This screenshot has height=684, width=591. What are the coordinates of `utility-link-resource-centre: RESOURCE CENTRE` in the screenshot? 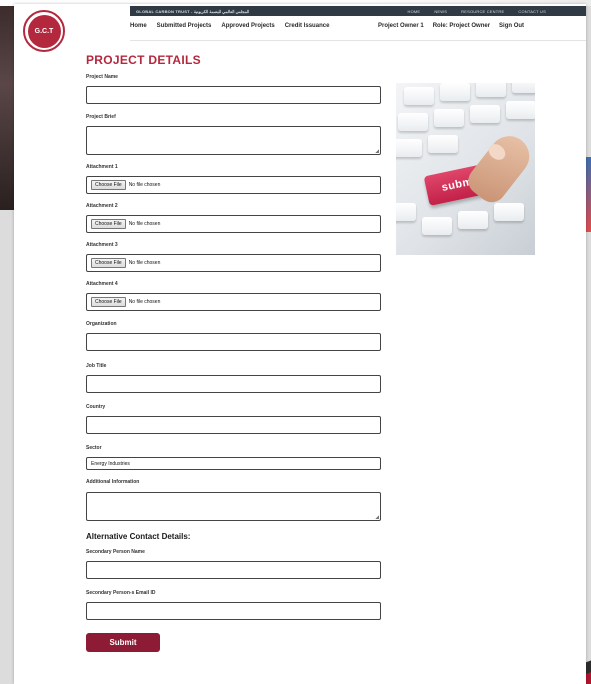 It's located at (482, 11).